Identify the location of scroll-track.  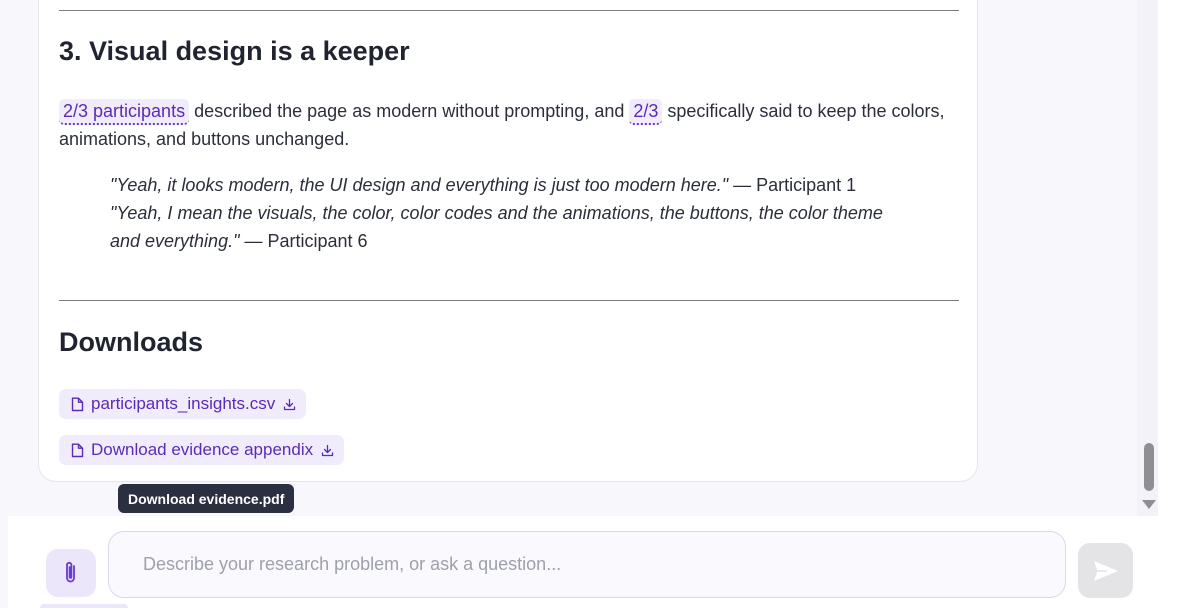
(1147, 258).